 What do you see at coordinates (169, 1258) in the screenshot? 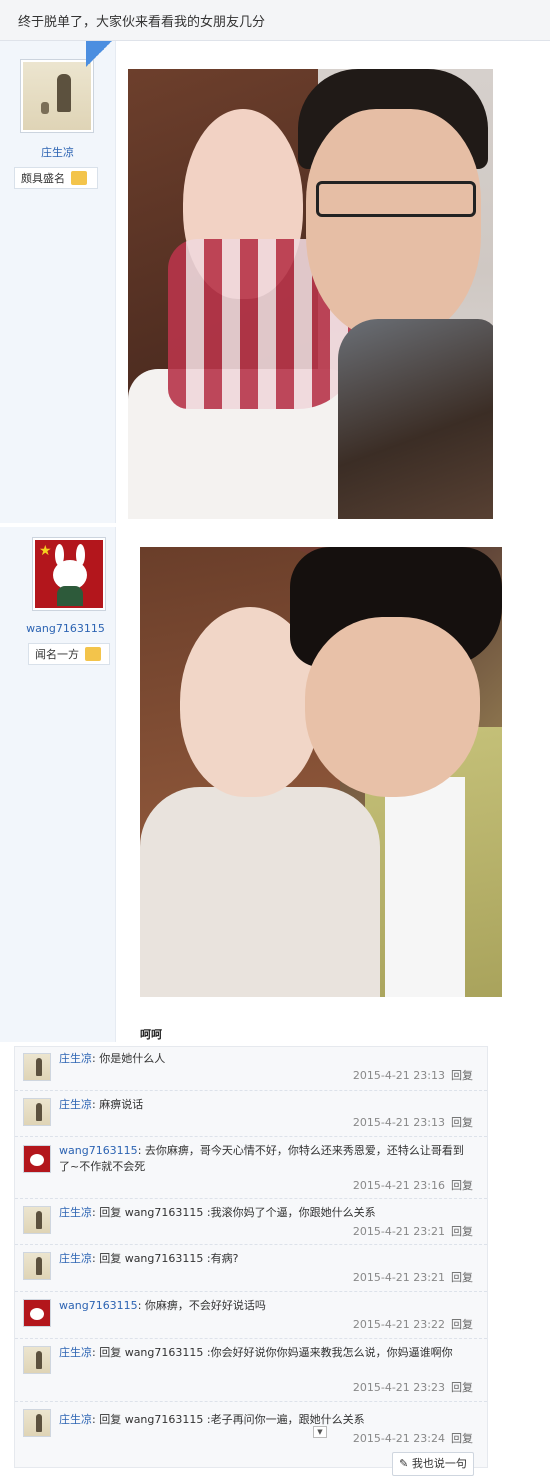
I see `reply-text: 回复 wang7163115 :有病?` at bounding box center [169, 1258].